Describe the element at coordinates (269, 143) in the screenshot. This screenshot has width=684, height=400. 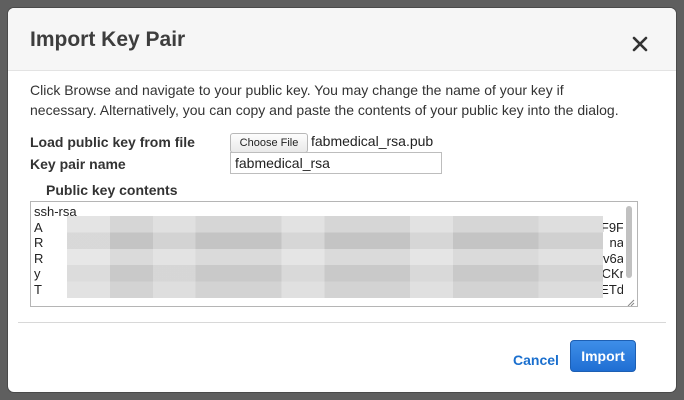
I see `choose-file-button: Choose File` at that location.